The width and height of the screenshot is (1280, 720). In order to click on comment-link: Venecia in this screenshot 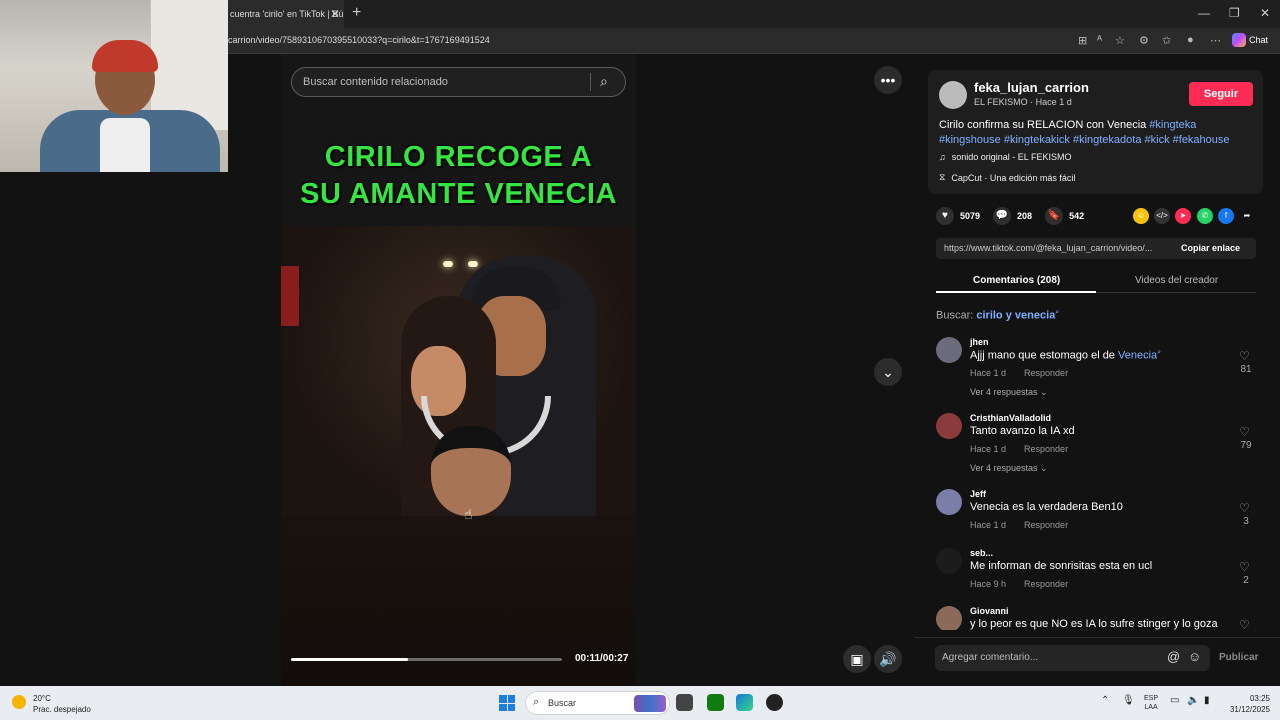, I will do `click(1137, 356)`.